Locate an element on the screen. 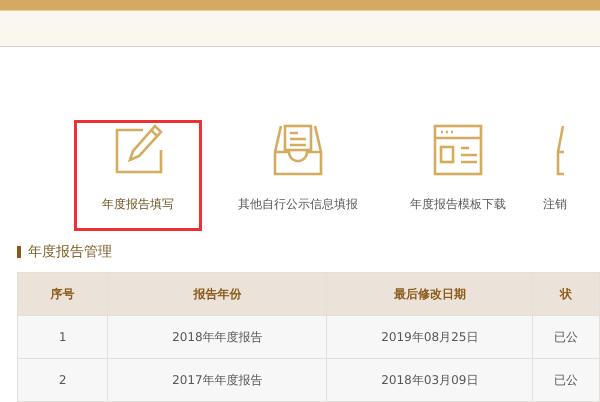 Image resolution: width=600 pixels, height=402 pixels. action-tile: 年度报告模板下载 is located at coordinates (458, 175).